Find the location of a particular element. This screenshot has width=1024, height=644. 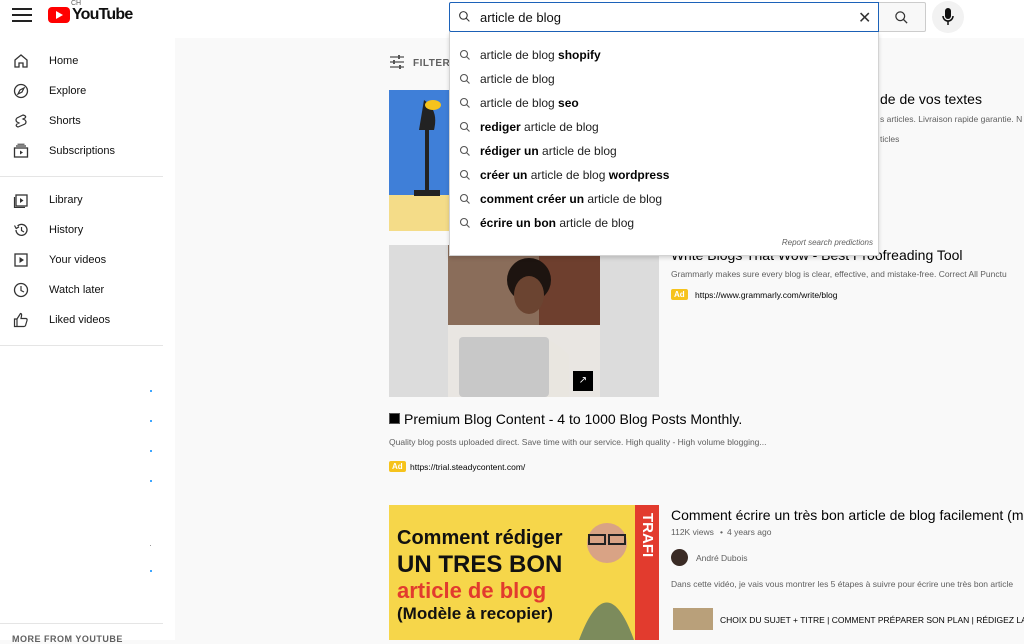

suggestion-item: comment créer un article de blog is located at coordinates (665, 199).